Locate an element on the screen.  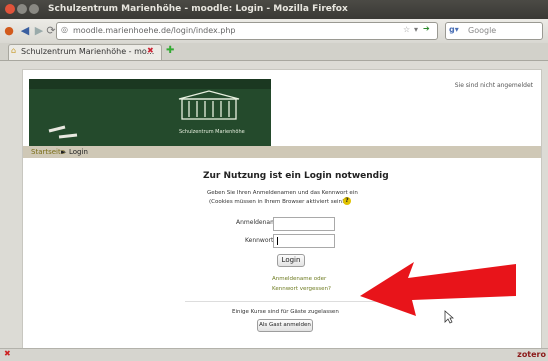
search-placeholder: Google is located at coordinates (482, 30).